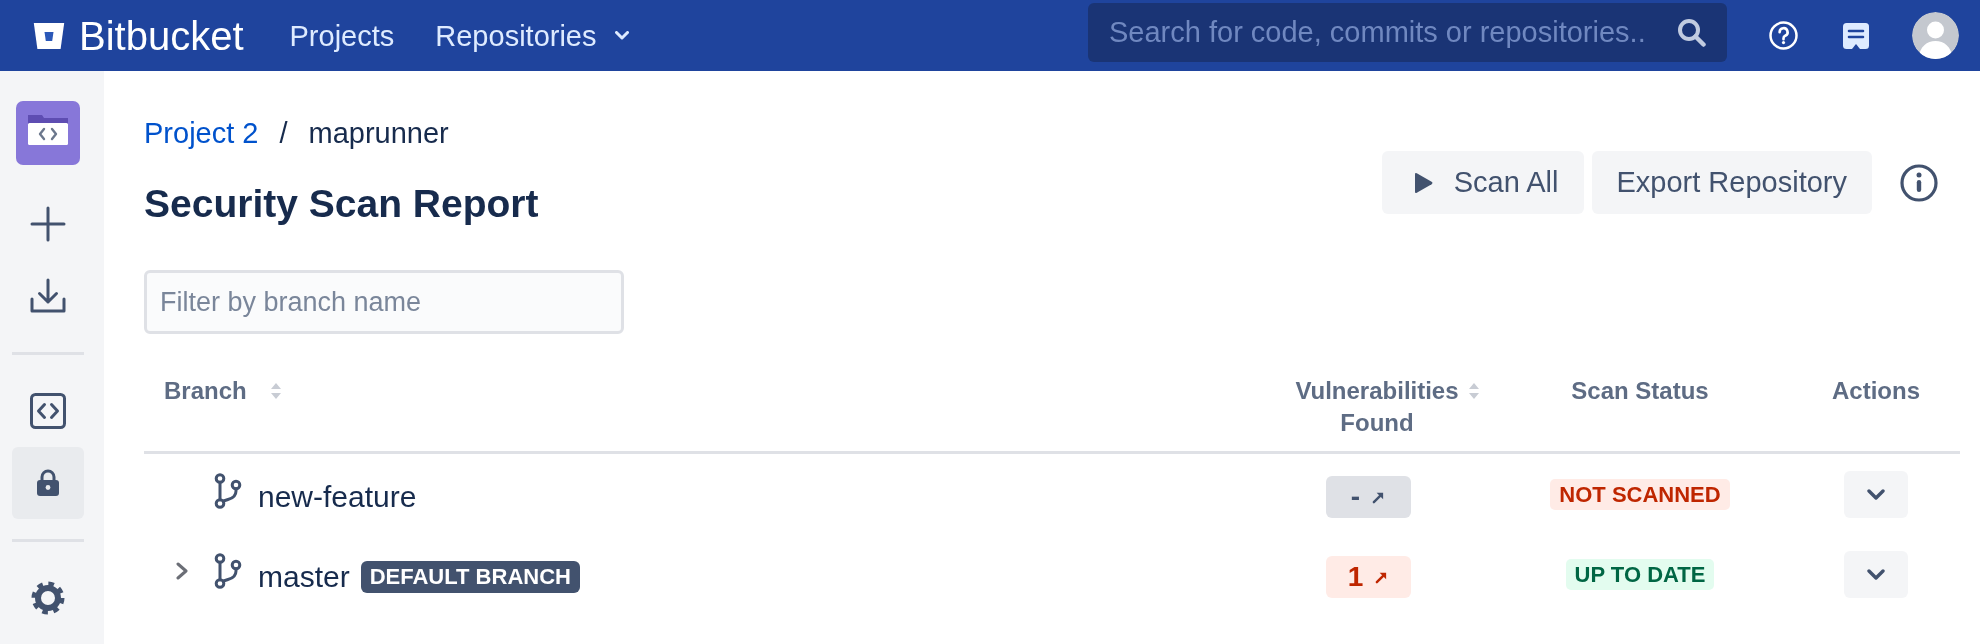 This screenshot has height=644, width=1980. I want to click on download-icon, so click(48, 296).